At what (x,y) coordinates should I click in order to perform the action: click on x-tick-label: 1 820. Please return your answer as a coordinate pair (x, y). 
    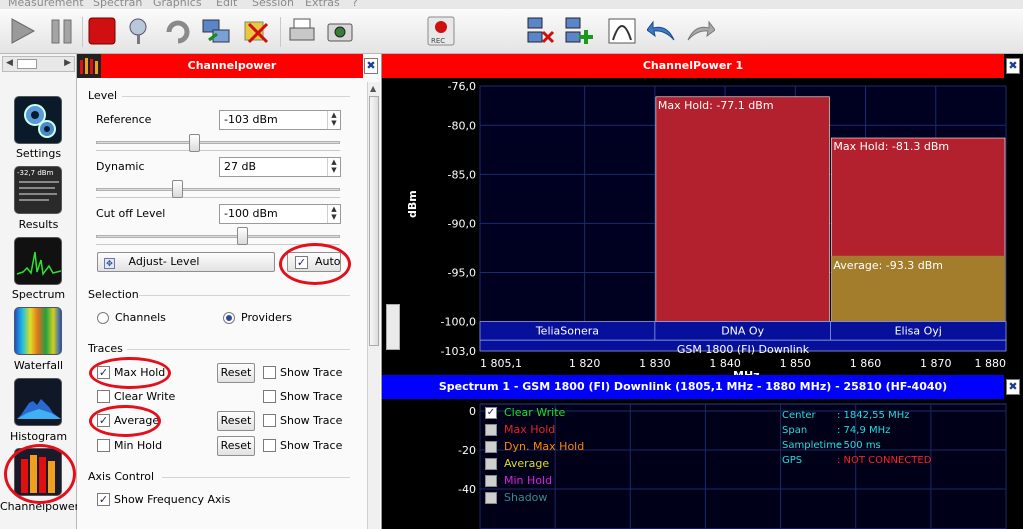
    Looking at the image, I should click on (585, 363).